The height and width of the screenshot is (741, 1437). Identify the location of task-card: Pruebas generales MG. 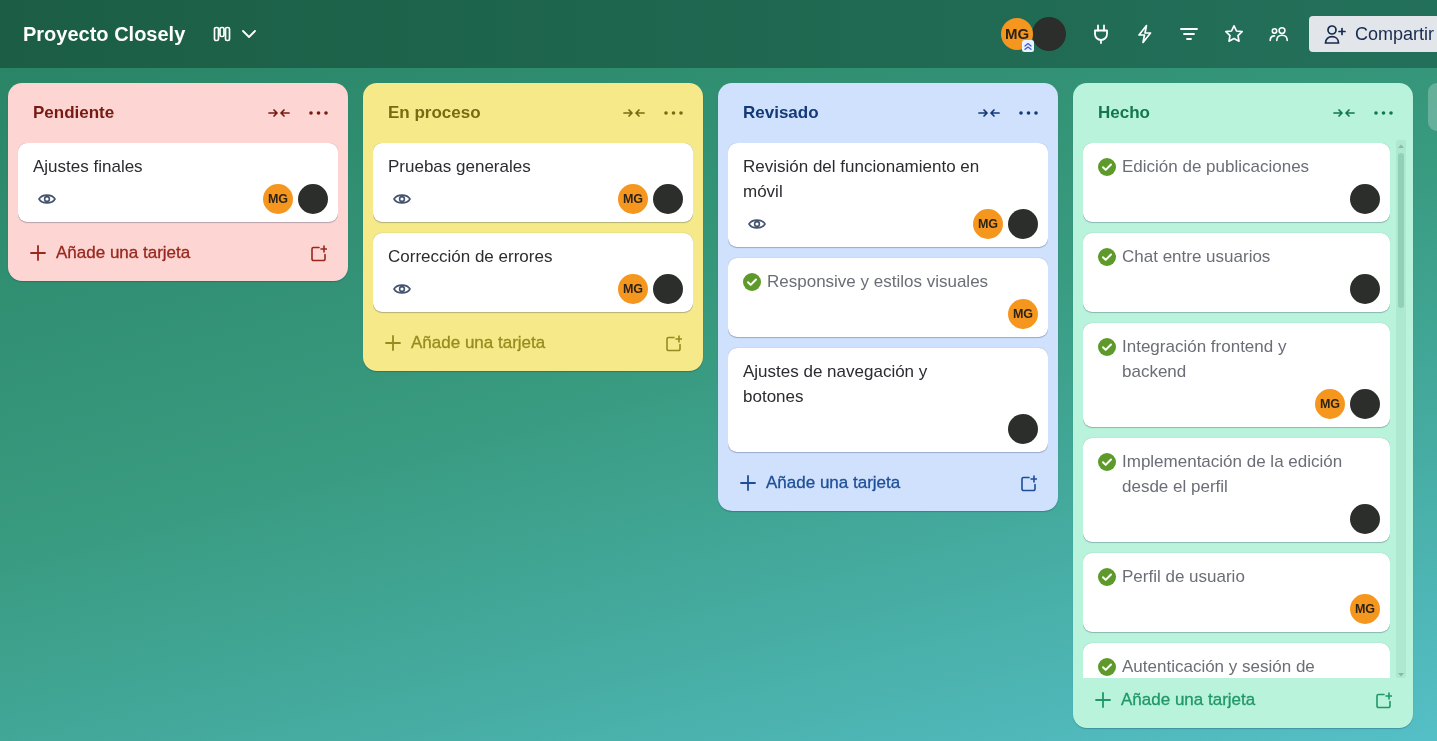
(533, 182).